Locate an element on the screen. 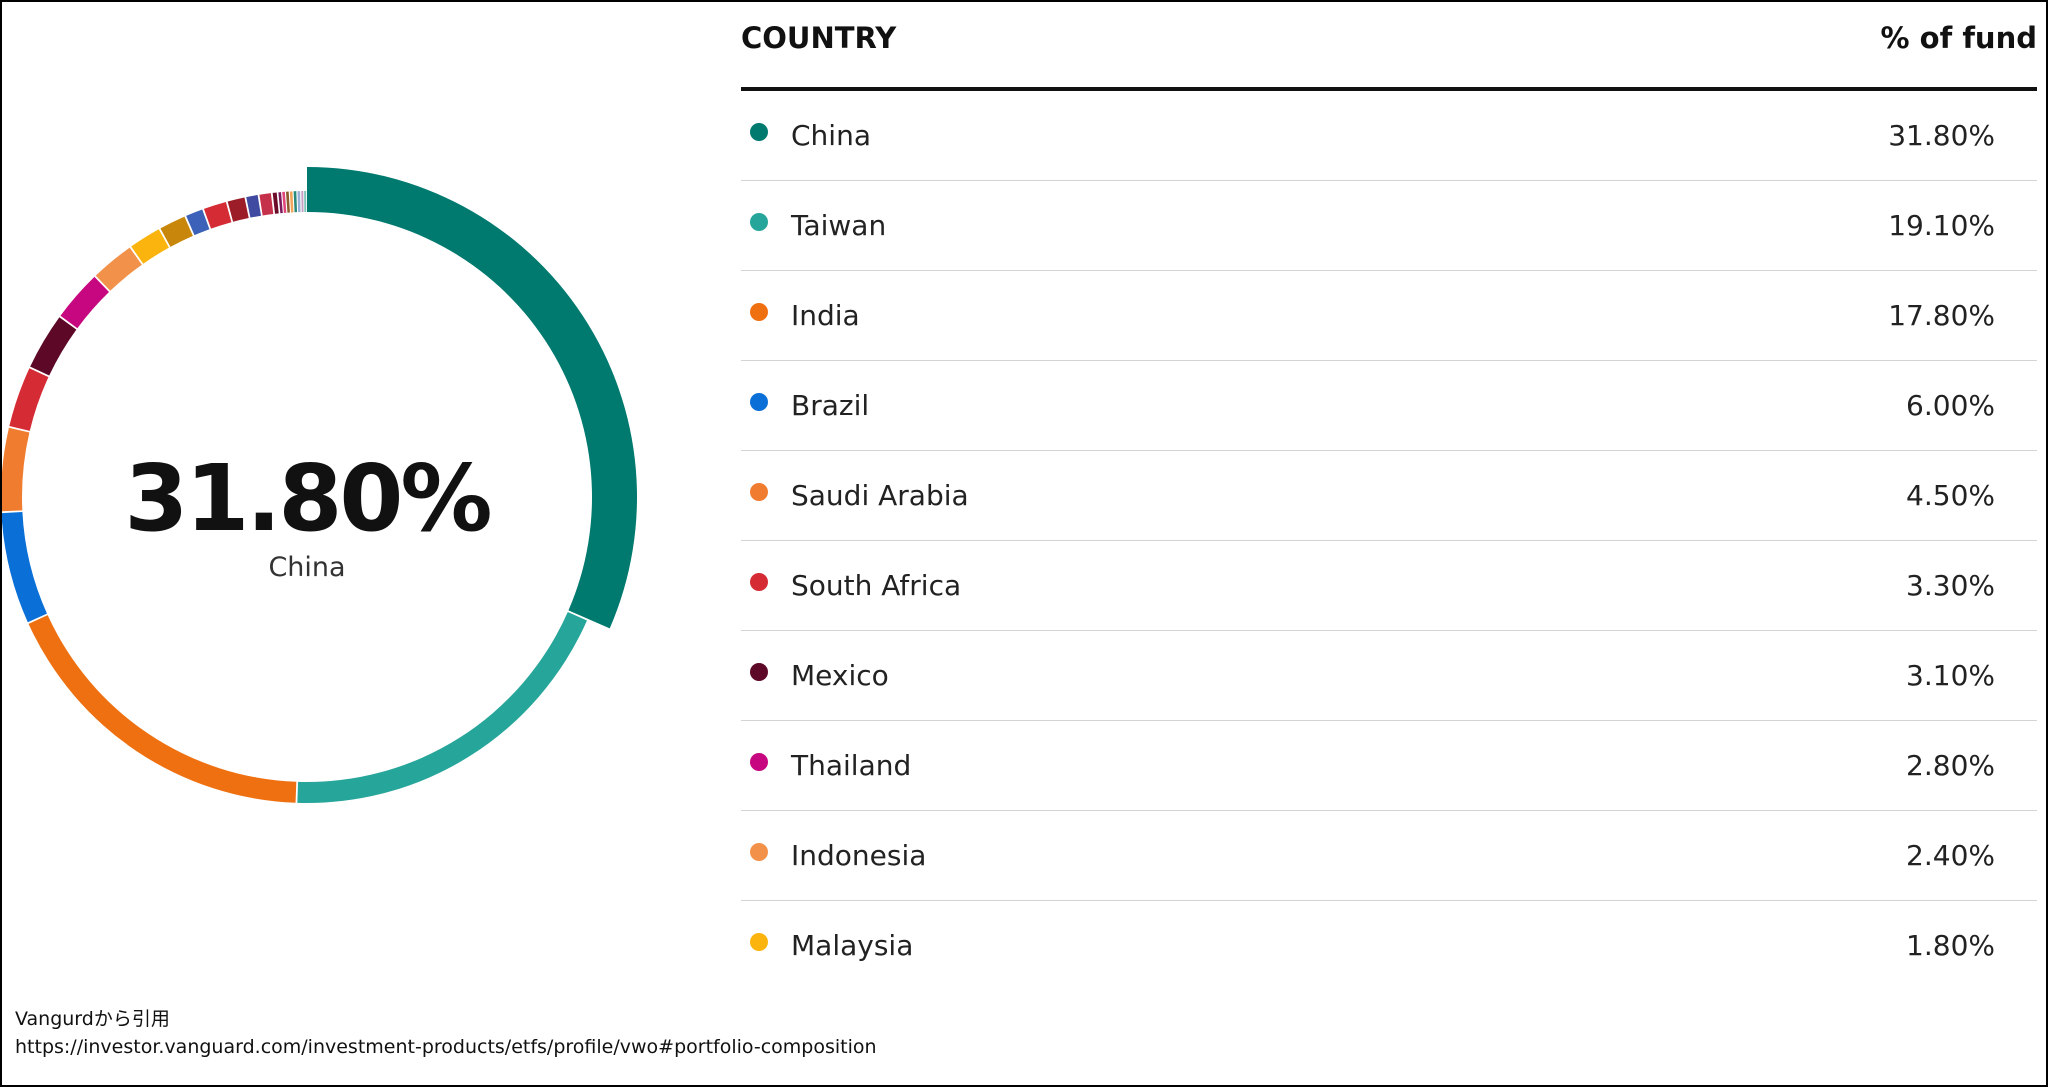  country-name: Mexico is located at coordinates (840, 675).